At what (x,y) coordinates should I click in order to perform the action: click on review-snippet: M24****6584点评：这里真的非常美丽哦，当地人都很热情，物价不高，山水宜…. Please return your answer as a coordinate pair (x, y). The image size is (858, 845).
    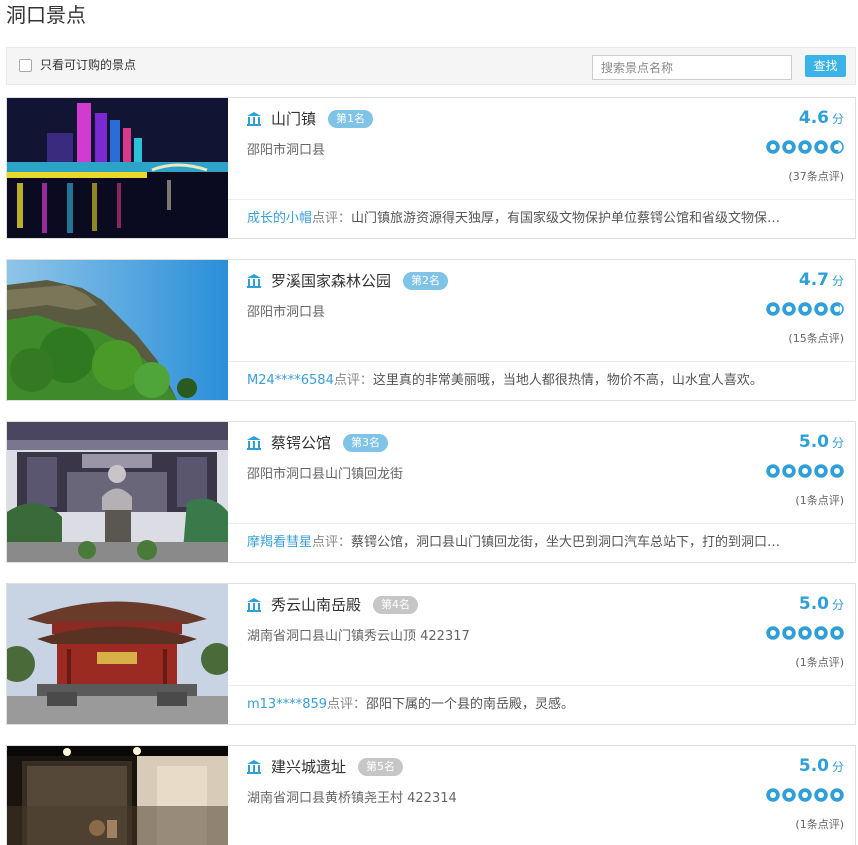
    Looking at the image, I should click on (541, 380).